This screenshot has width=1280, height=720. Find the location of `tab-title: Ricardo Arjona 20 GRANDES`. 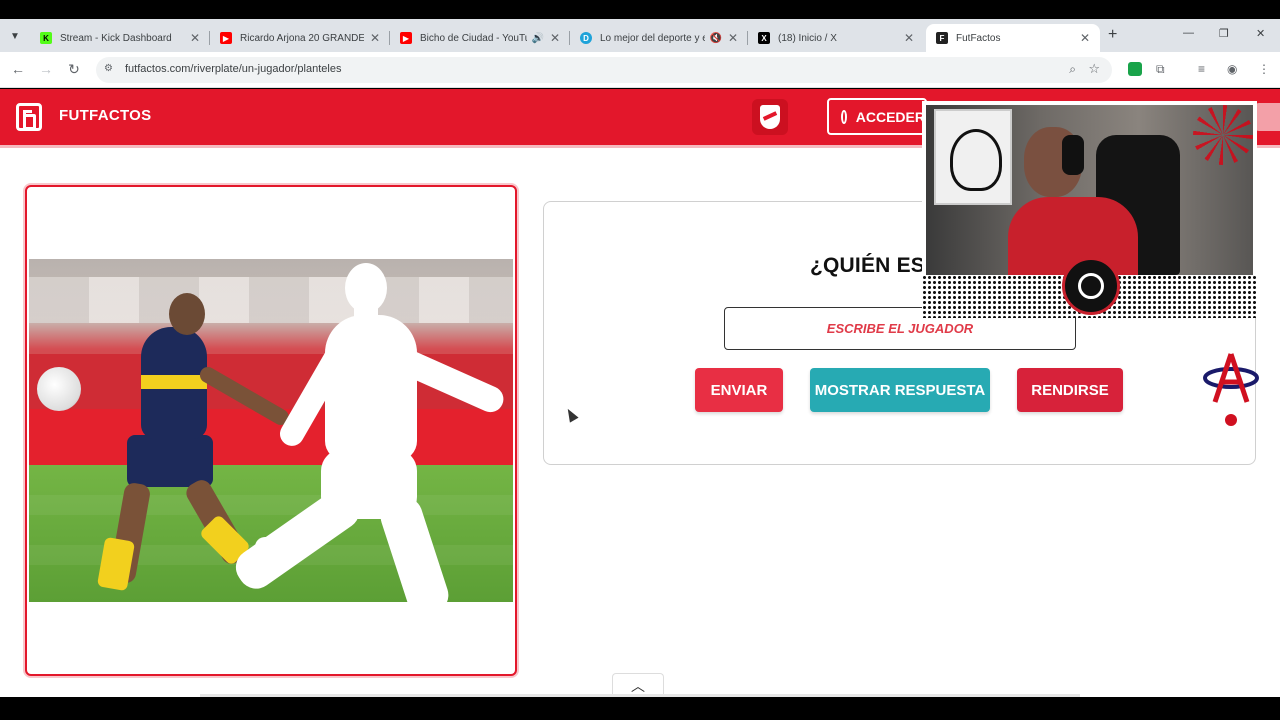

tab-title: Ricardo Arjona 20 GRANDES is located at coordinates (302, 38).